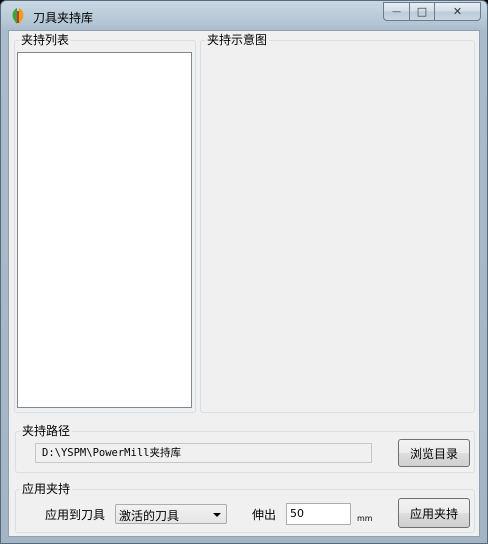 The image size is (488, 544). Describe the element at coordinates (203, 453) in the screenshot. I see `fixture-path-field: D:\YSPM\PowerMill夹持库` at that location.